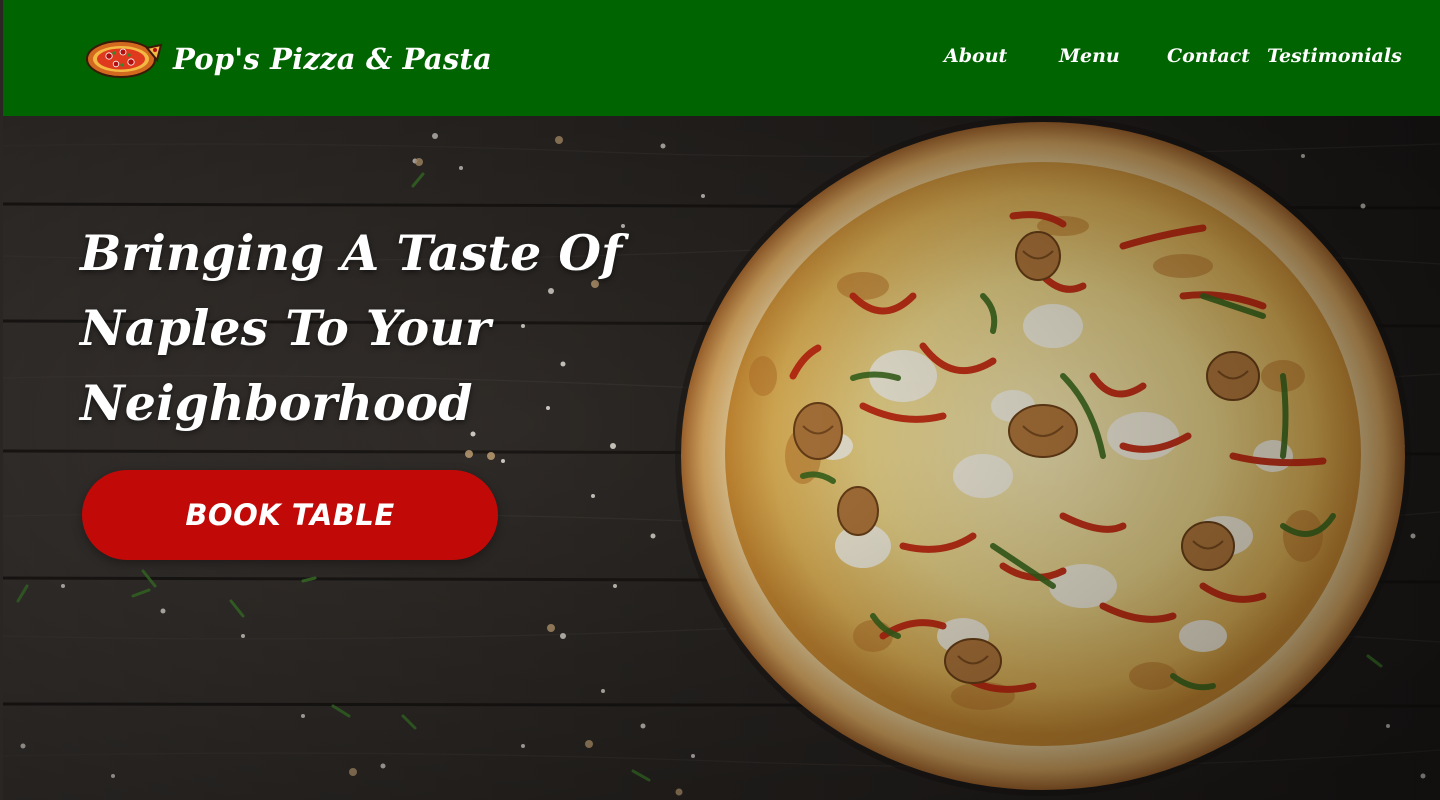 The image size is (1440, 800). Describe the element at coordinates (1208, 56) in the screenshot. I see `nav-link-contact: Contact` at that location.